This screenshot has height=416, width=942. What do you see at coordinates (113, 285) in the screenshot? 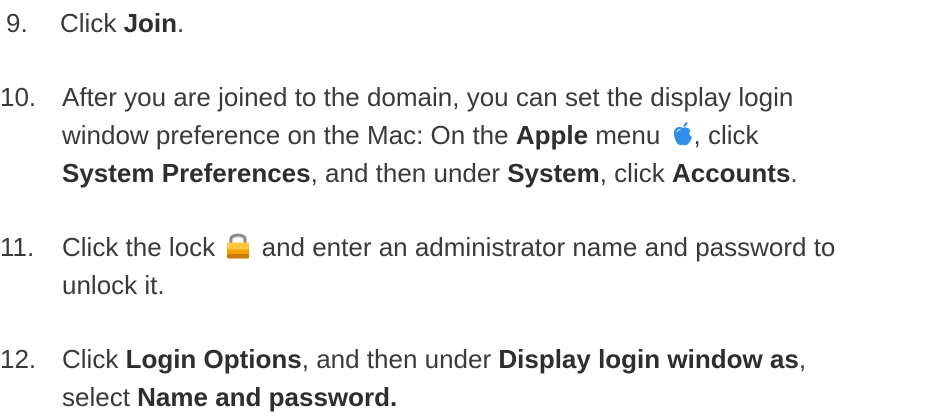
I see `step-line: unlock it.` at bounding box center [113, 285].